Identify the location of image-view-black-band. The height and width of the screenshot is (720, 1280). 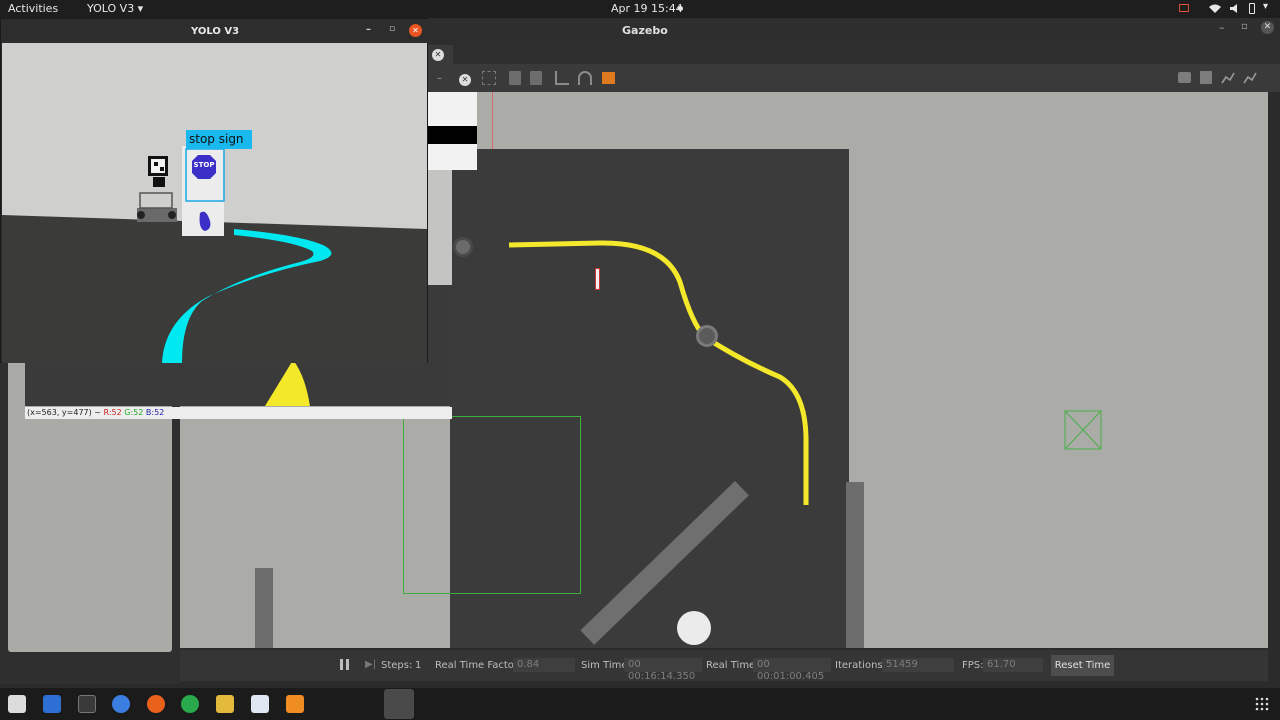
(452, 135).